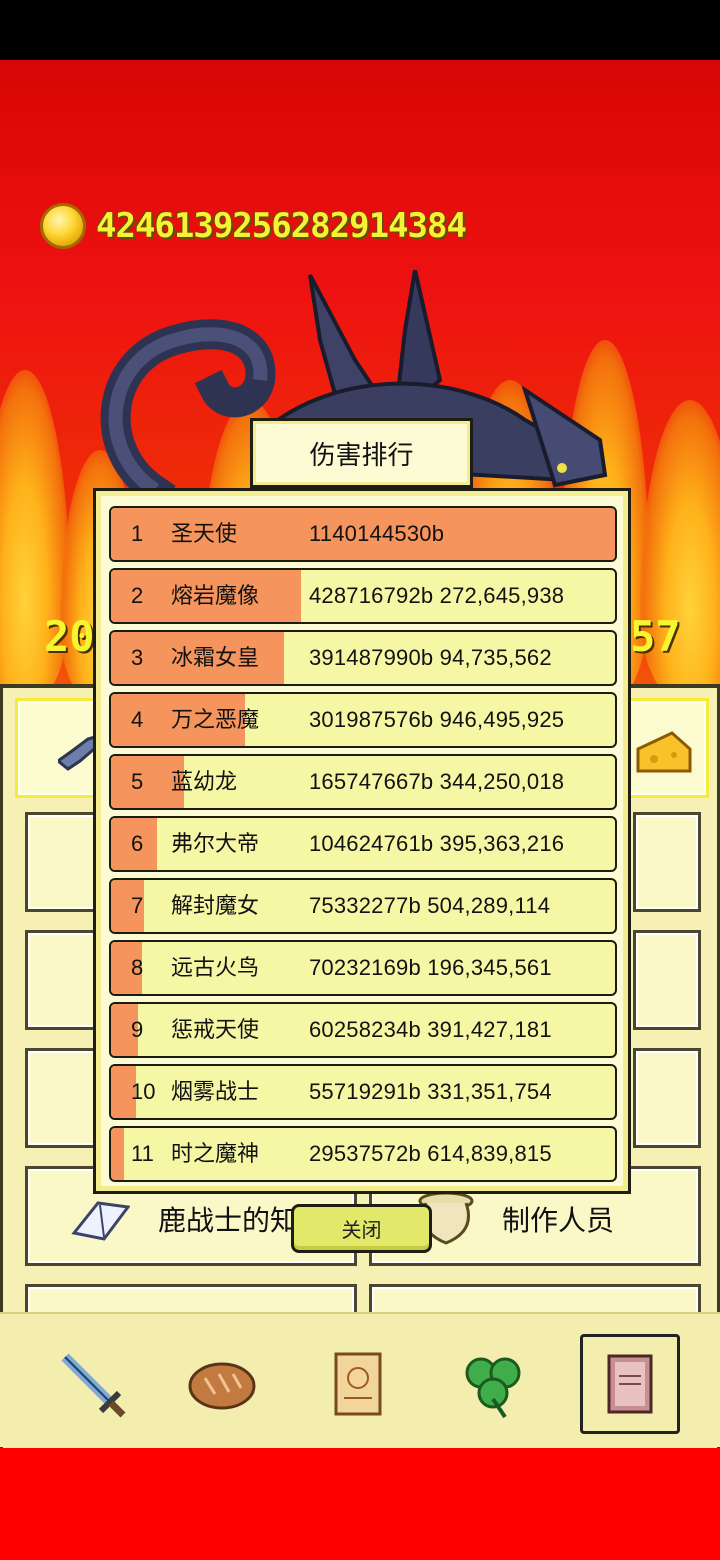 This screenshot has height=1560, width=720. What do you see at coordinates (143, 1091) in the screenshot?
I see `rank-number: 10` at bounding box center [143, 1091].